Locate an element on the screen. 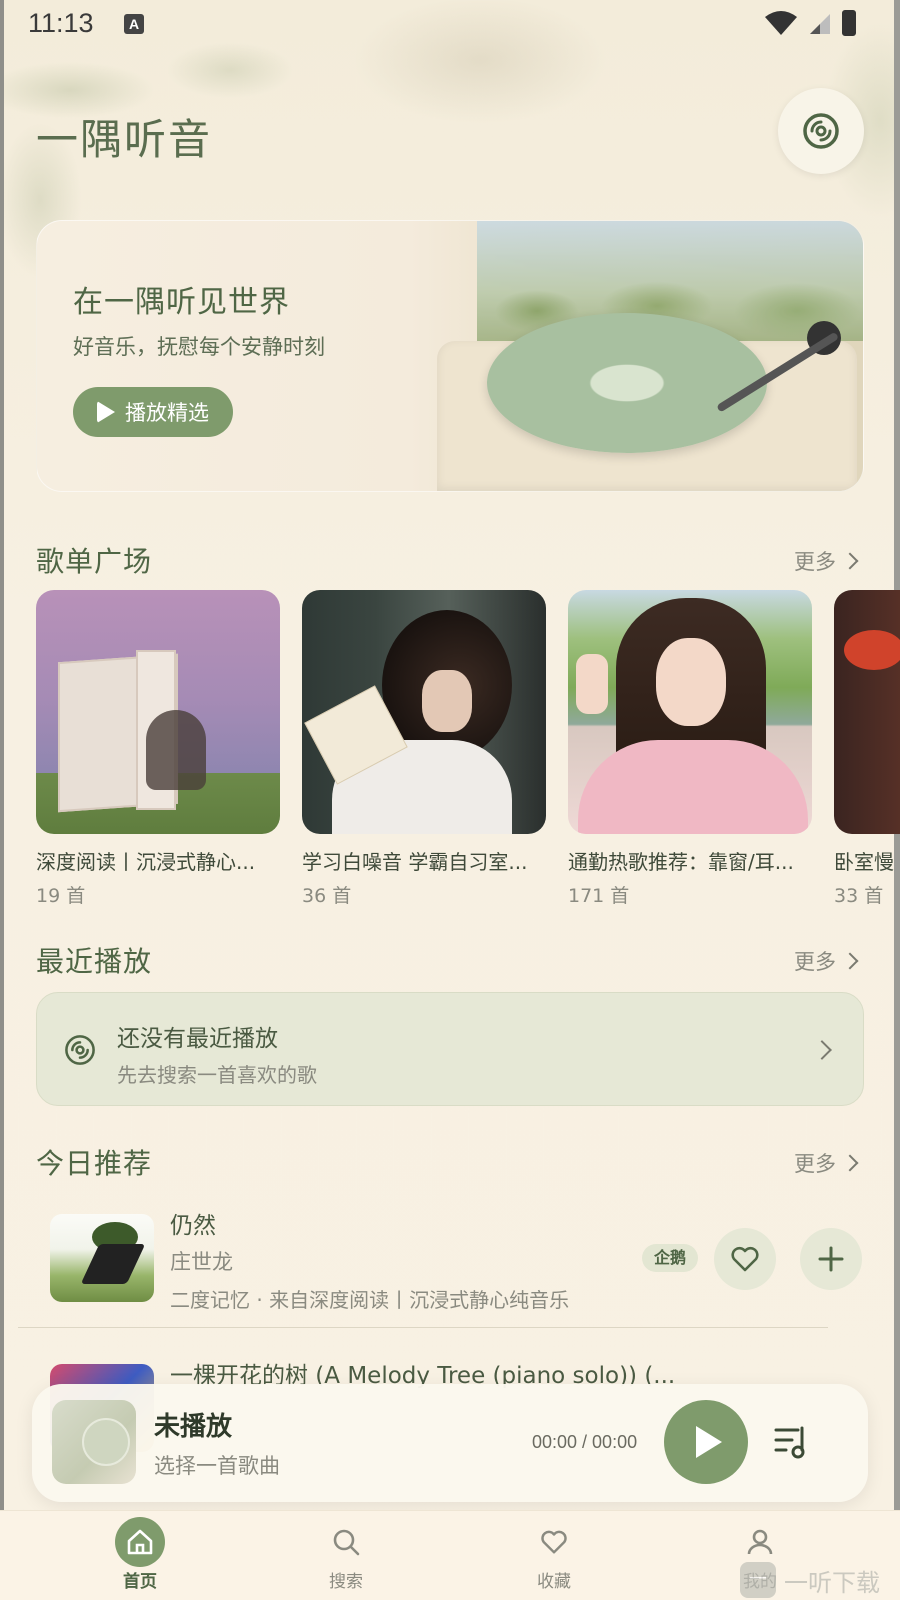  home-icon is located at coordinates (140, 1542).